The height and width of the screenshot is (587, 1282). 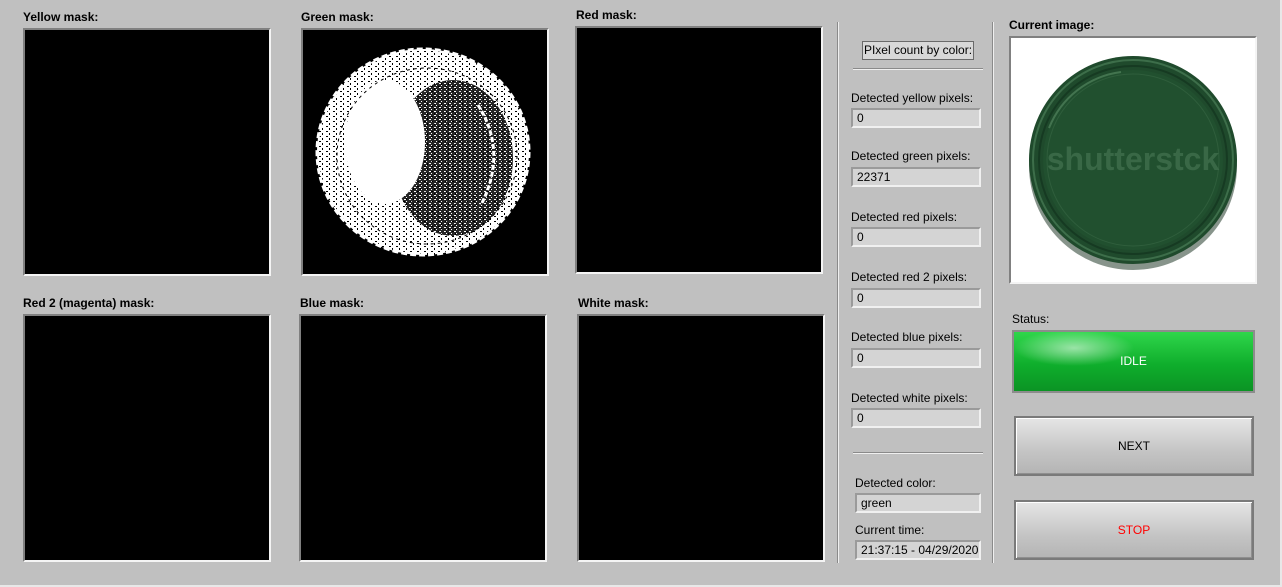 I want to click on pixel-count-header: PIxel count by color:, so click(x=918, y=50).